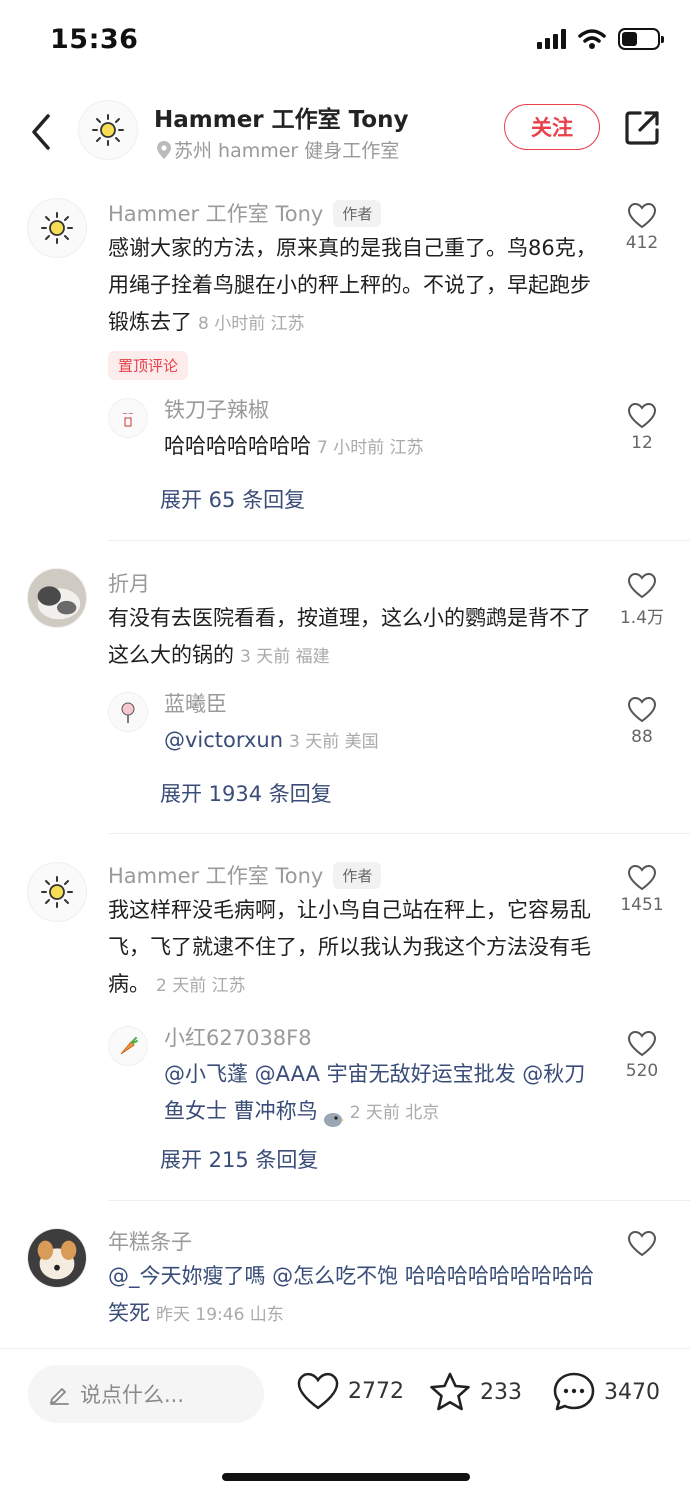 The height and width of the screenshot is (1493, 690). I want to click on pencil-icon, so click(59, 1396).